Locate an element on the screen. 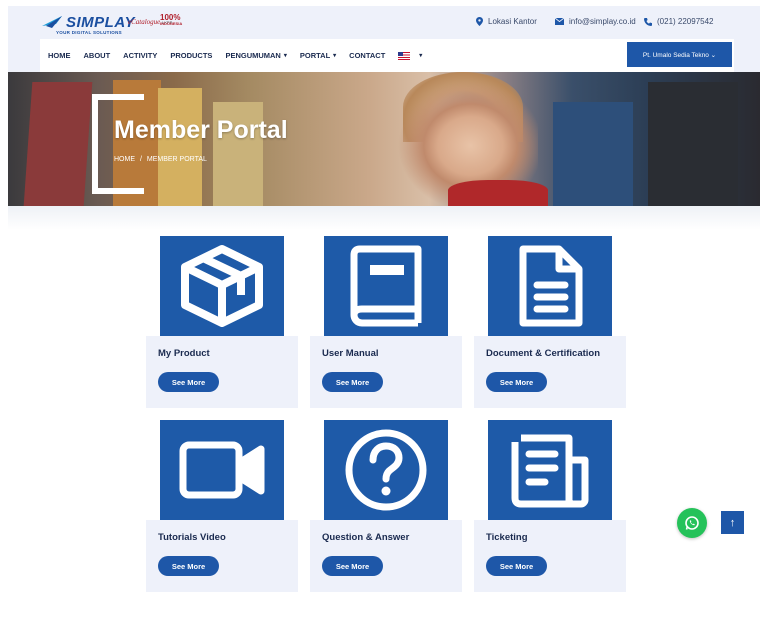  nav-item-contact: CONTACT is located at coordinates (367, 55).